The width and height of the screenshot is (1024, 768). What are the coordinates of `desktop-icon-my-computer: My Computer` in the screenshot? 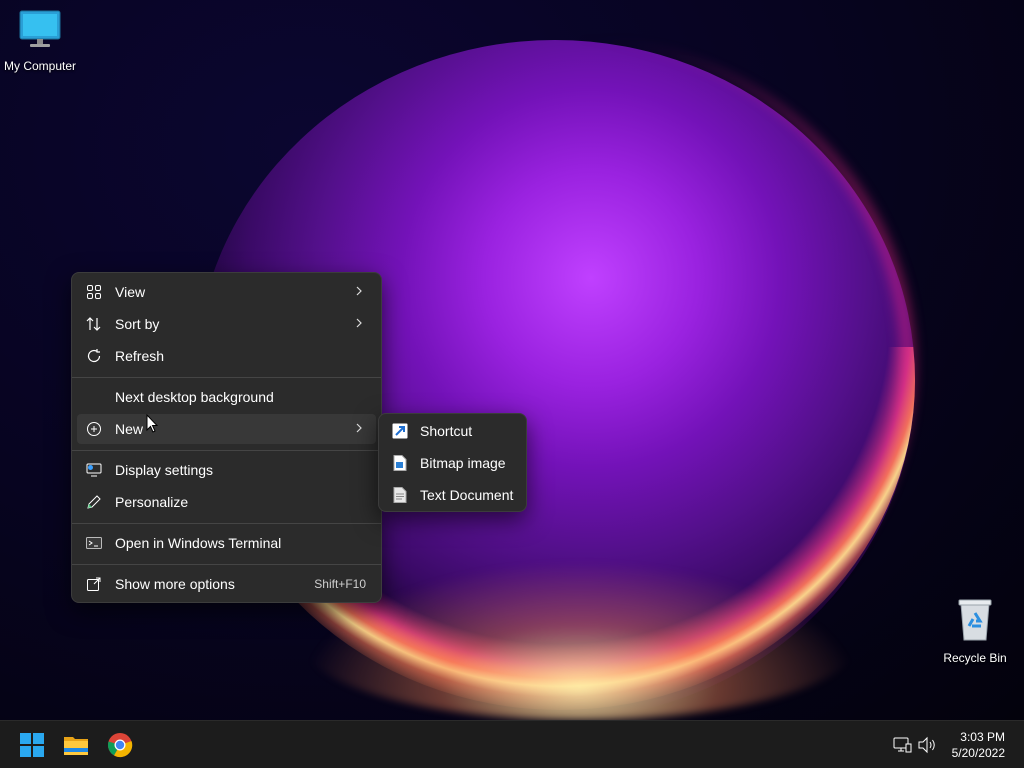 It's located at (40, 41).